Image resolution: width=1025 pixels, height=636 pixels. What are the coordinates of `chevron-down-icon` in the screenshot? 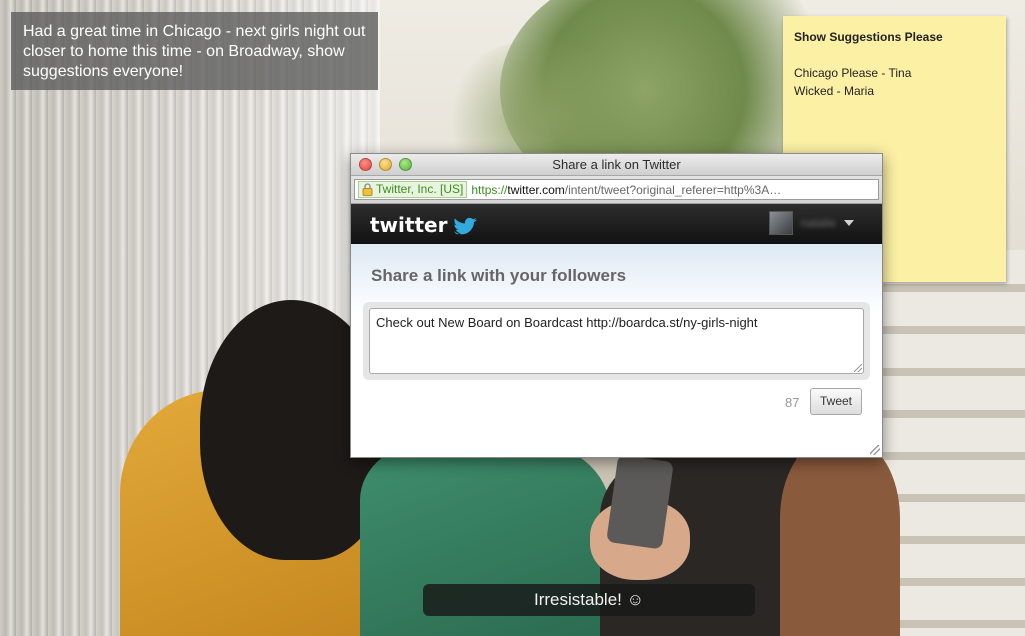 It's located at (849, 223).